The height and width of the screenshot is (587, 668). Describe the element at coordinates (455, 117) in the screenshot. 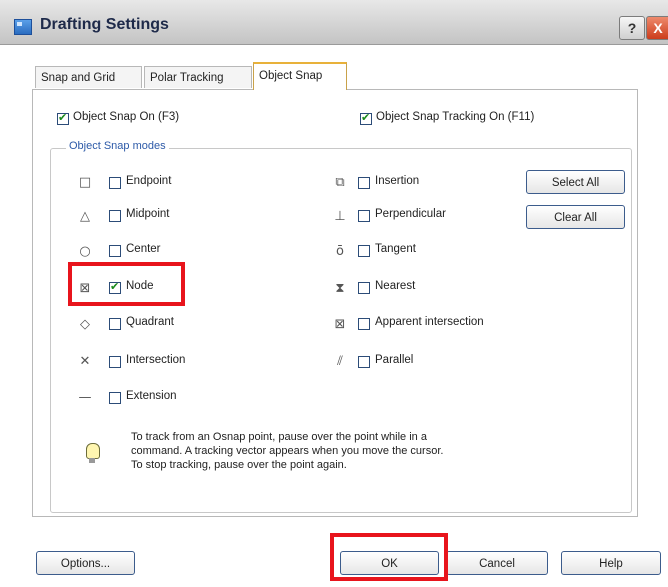

I see `object-snap-tracking-on-label: Object Snap Tracking On (F11)` at that location.